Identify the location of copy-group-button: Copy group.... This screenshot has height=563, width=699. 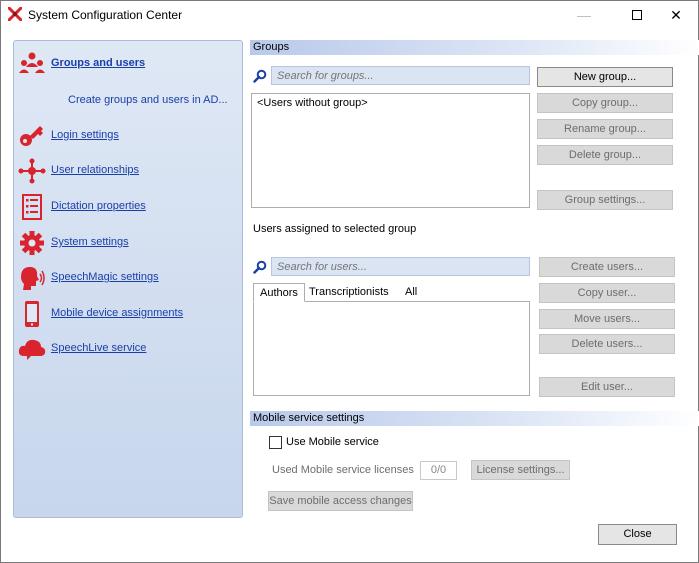
(605, 103).